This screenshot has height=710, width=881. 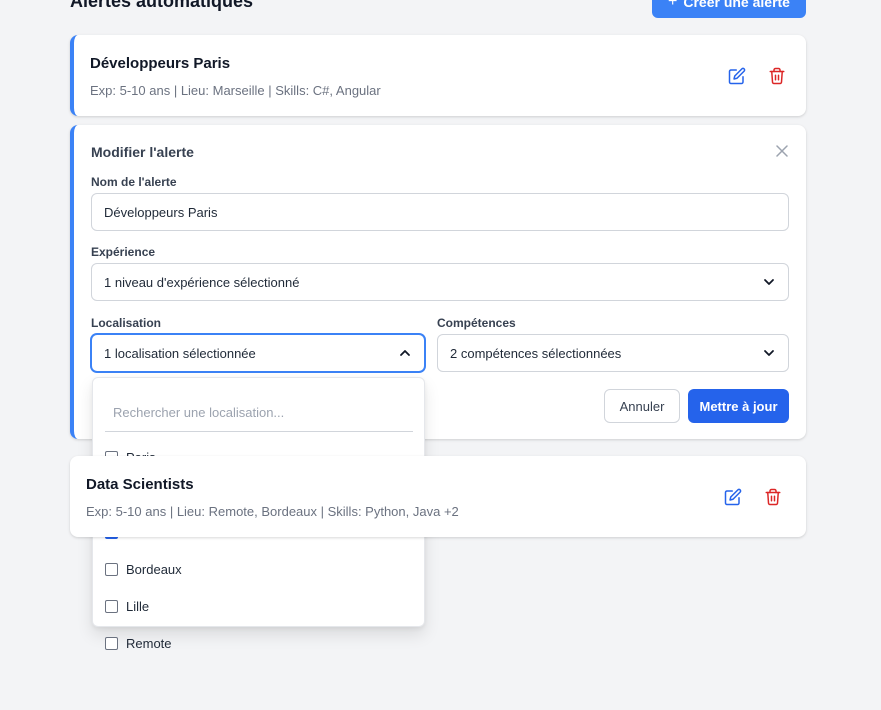 What do you see at coordinates (180, 353) in the screenshot?
I see `location-value: 1 localisation sélectionnée` at bounding box center [180, 353].